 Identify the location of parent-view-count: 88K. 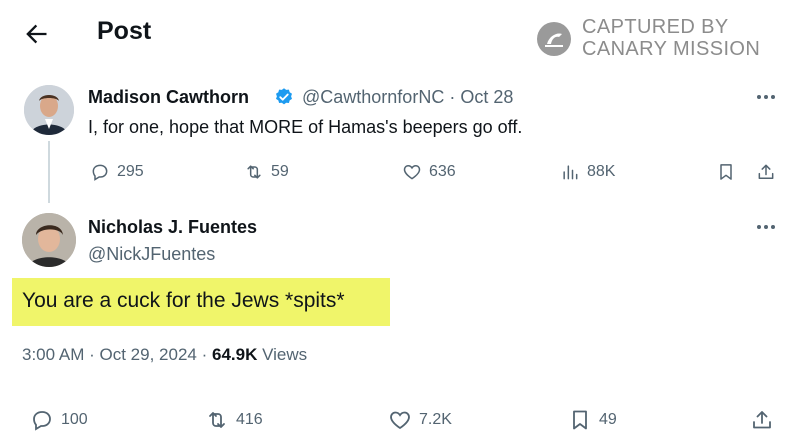
(601, 171).